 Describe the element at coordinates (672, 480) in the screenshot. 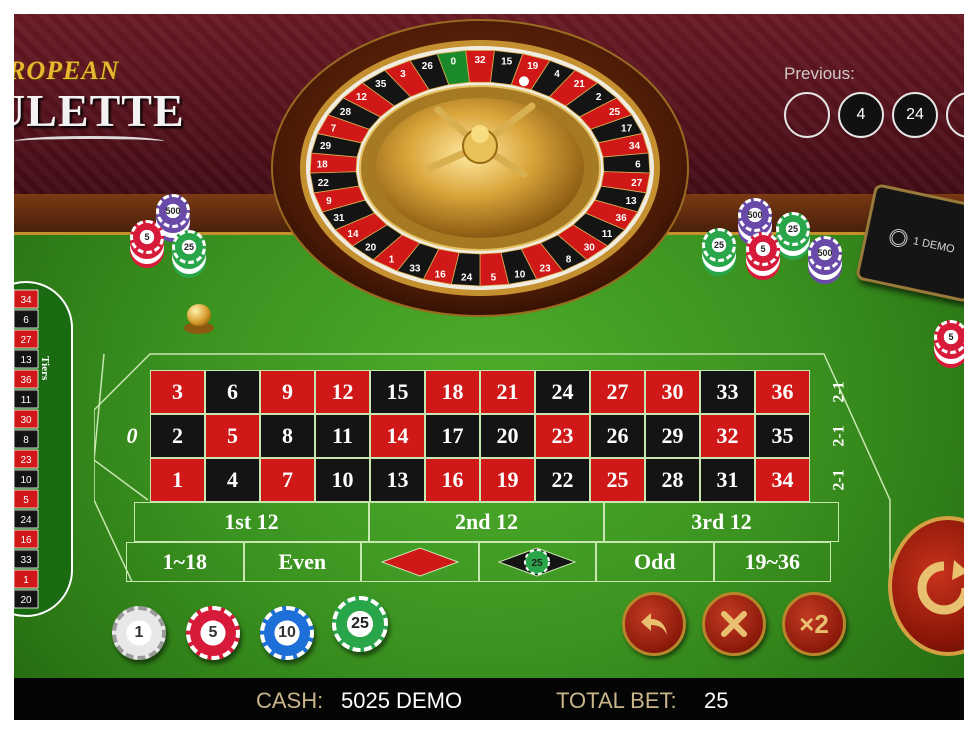

I see `bet-number: 28` at that location.